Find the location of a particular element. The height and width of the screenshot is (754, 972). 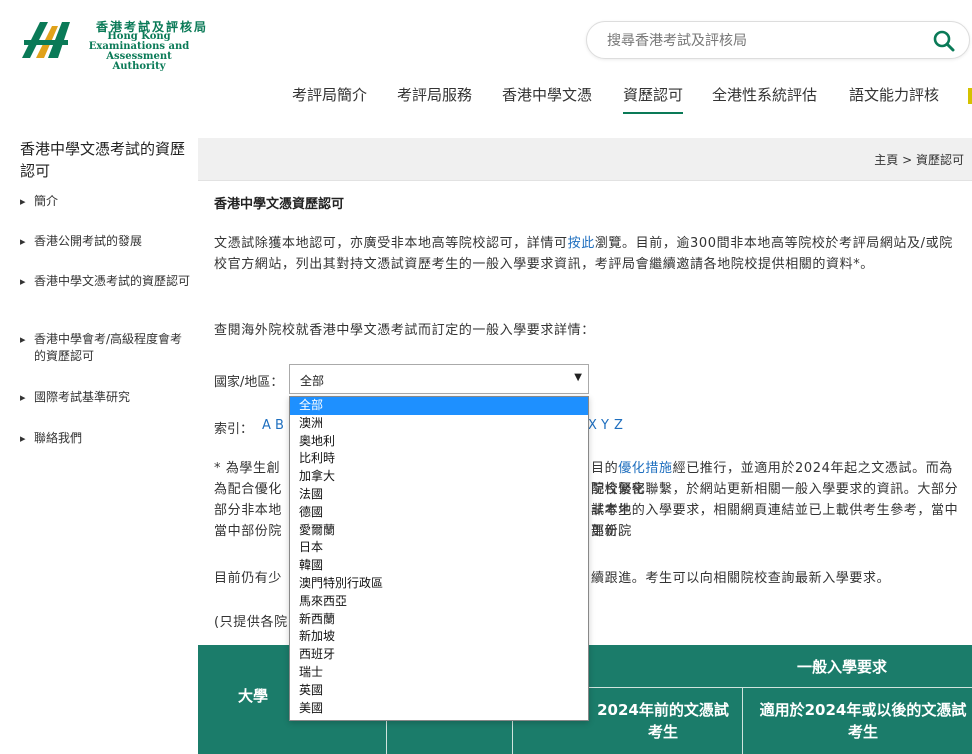

search-input is located at coordinates (757, 41).